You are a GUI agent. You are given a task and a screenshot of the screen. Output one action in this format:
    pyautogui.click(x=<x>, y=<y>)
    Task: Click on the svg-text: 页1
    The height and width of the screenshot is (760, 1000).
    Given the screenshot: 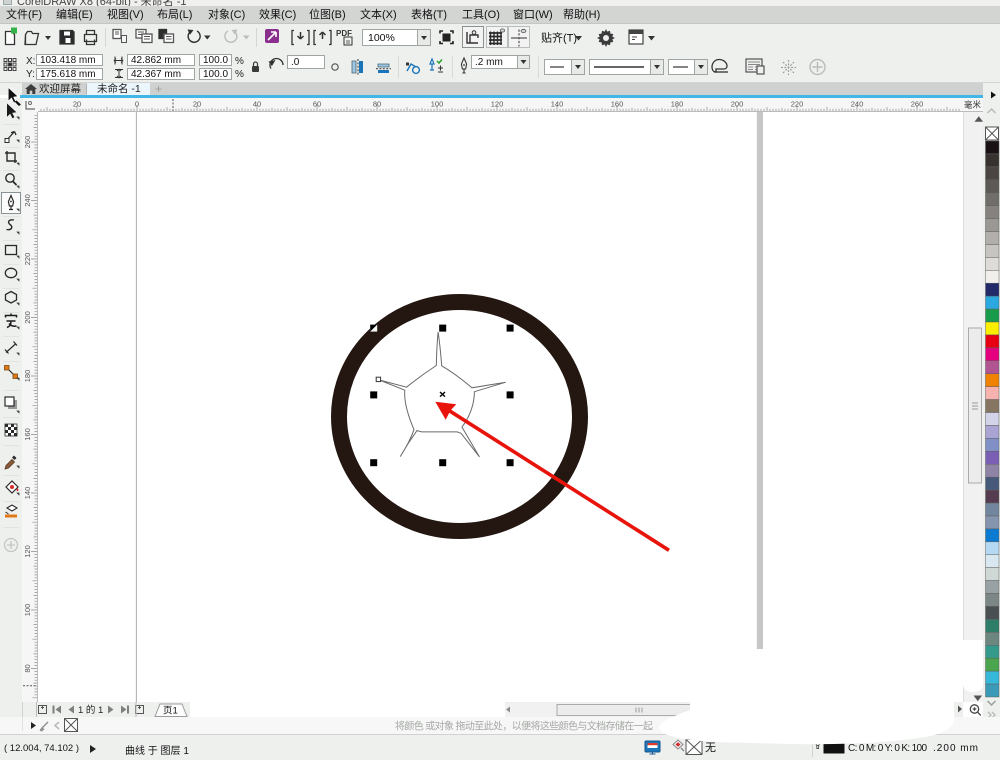 What is the action you would take?
    pyautogui.click(x=170, y=711)
    